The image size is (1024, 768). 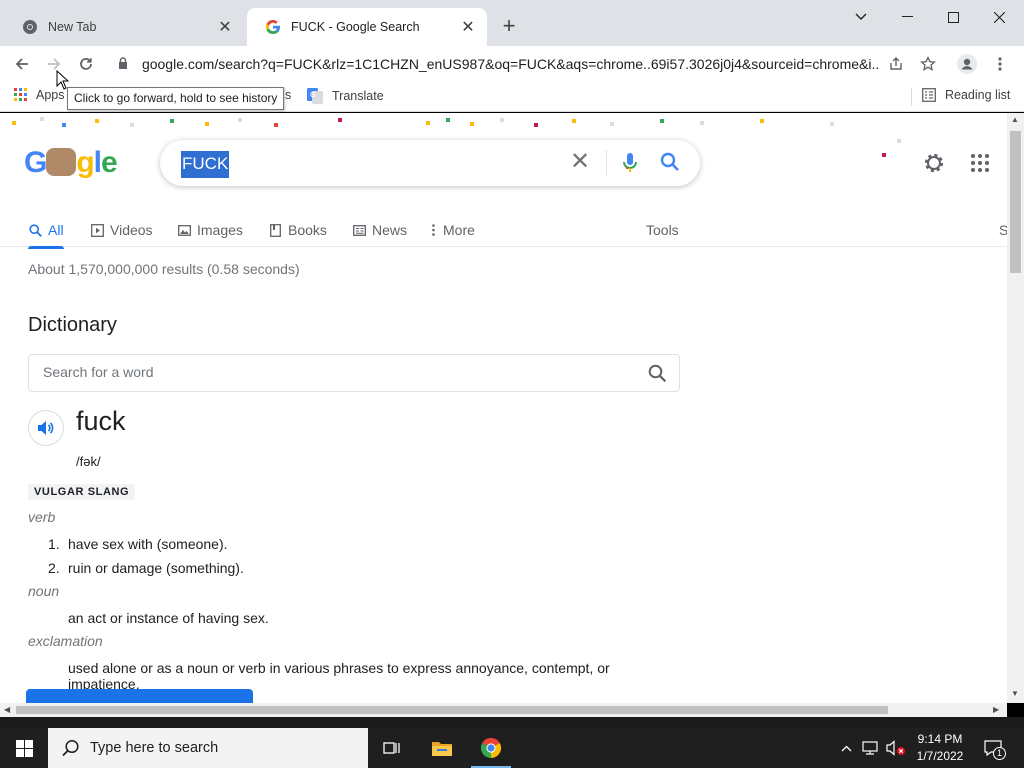 What do you see at coordinates (871, 748) in the screenshot?
I see `network-icon` at bounding box center [871, 748].